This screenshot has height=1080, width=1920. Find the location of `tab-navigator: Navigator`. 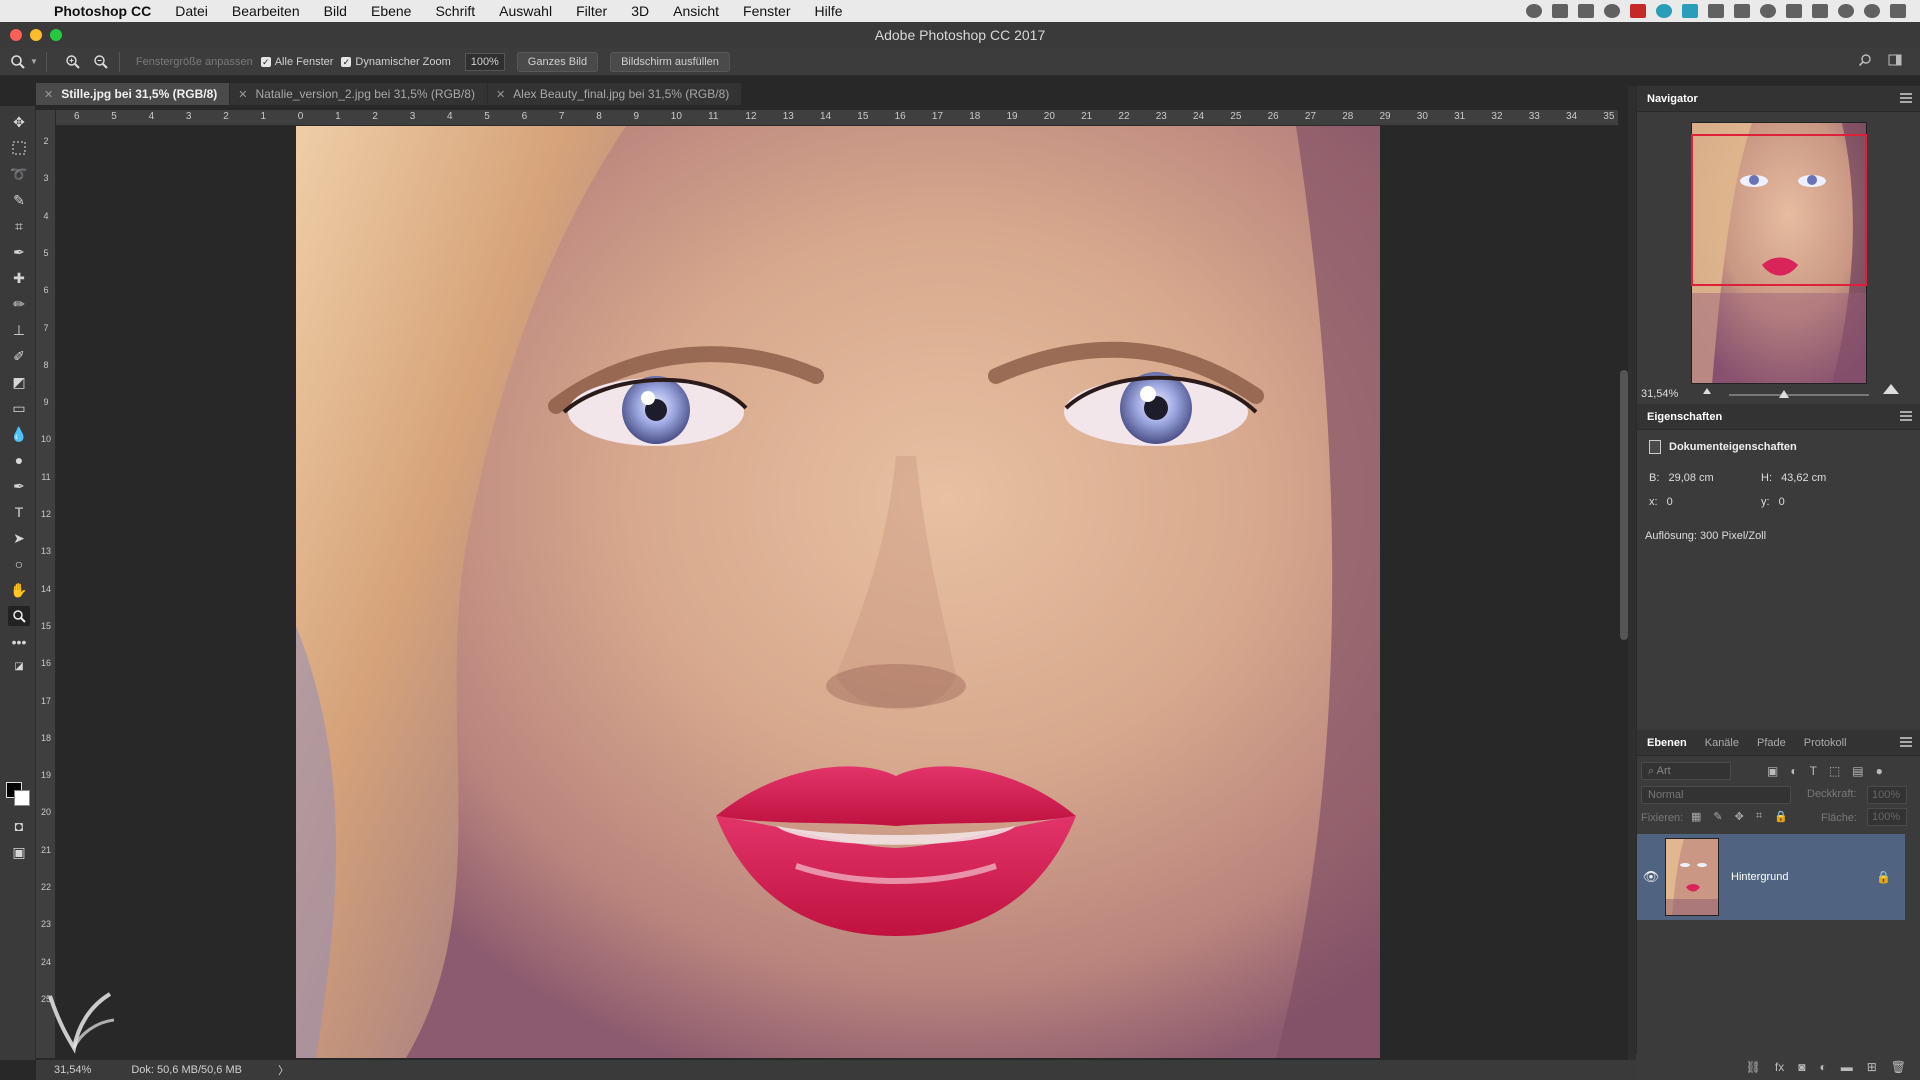

tab-navigator: Navigator is located at coordinates (1672, 99).